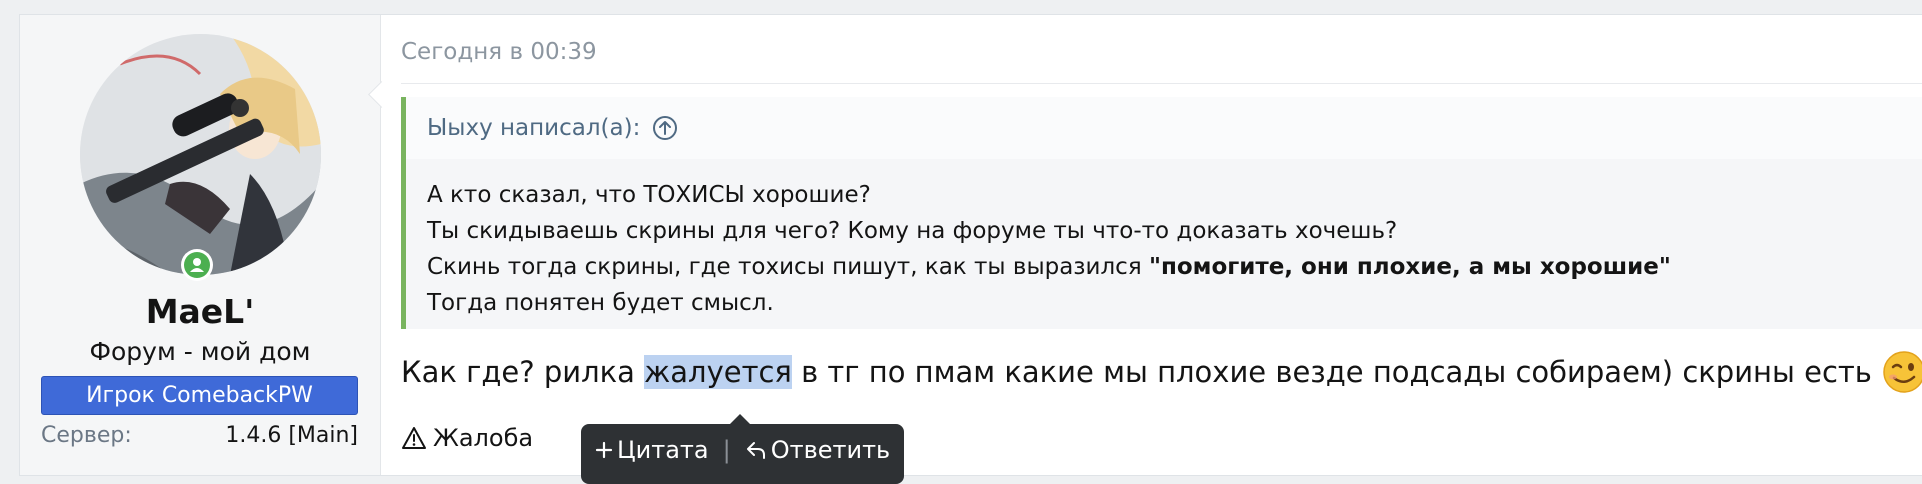 Image resolution: width=1922 pixels, height=484 pixels. What do you see at coordinates (534, 128) in the screenshot?
I see `quote-author: Ыыху написал(а):` at bounding box center [534, 128].